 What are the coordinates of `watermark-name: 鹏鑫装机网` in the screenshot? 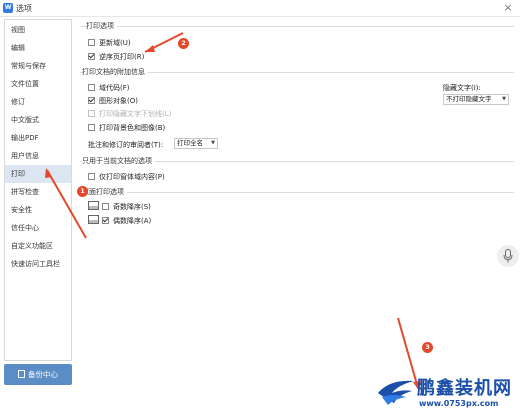 It's located at (464, 388).